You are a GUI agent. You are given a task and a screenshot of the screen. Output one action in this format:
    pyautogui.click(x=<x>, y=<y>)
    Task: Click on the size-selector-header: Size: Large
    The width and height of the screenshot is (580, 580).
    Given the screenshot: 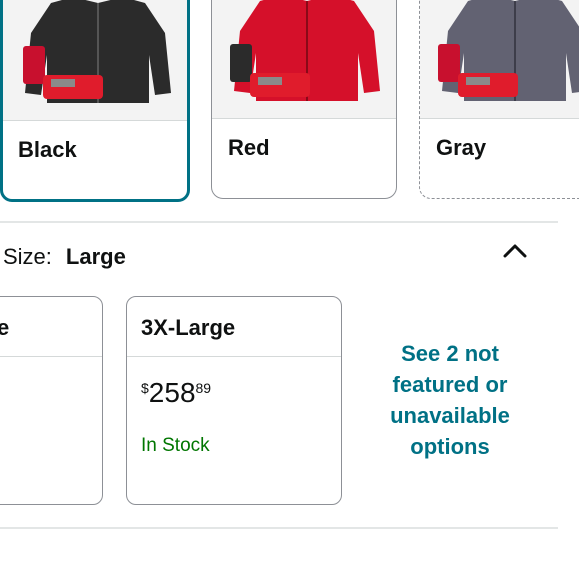 What is the action you would take?
    pyautogui.click(x=64, y=257)
    